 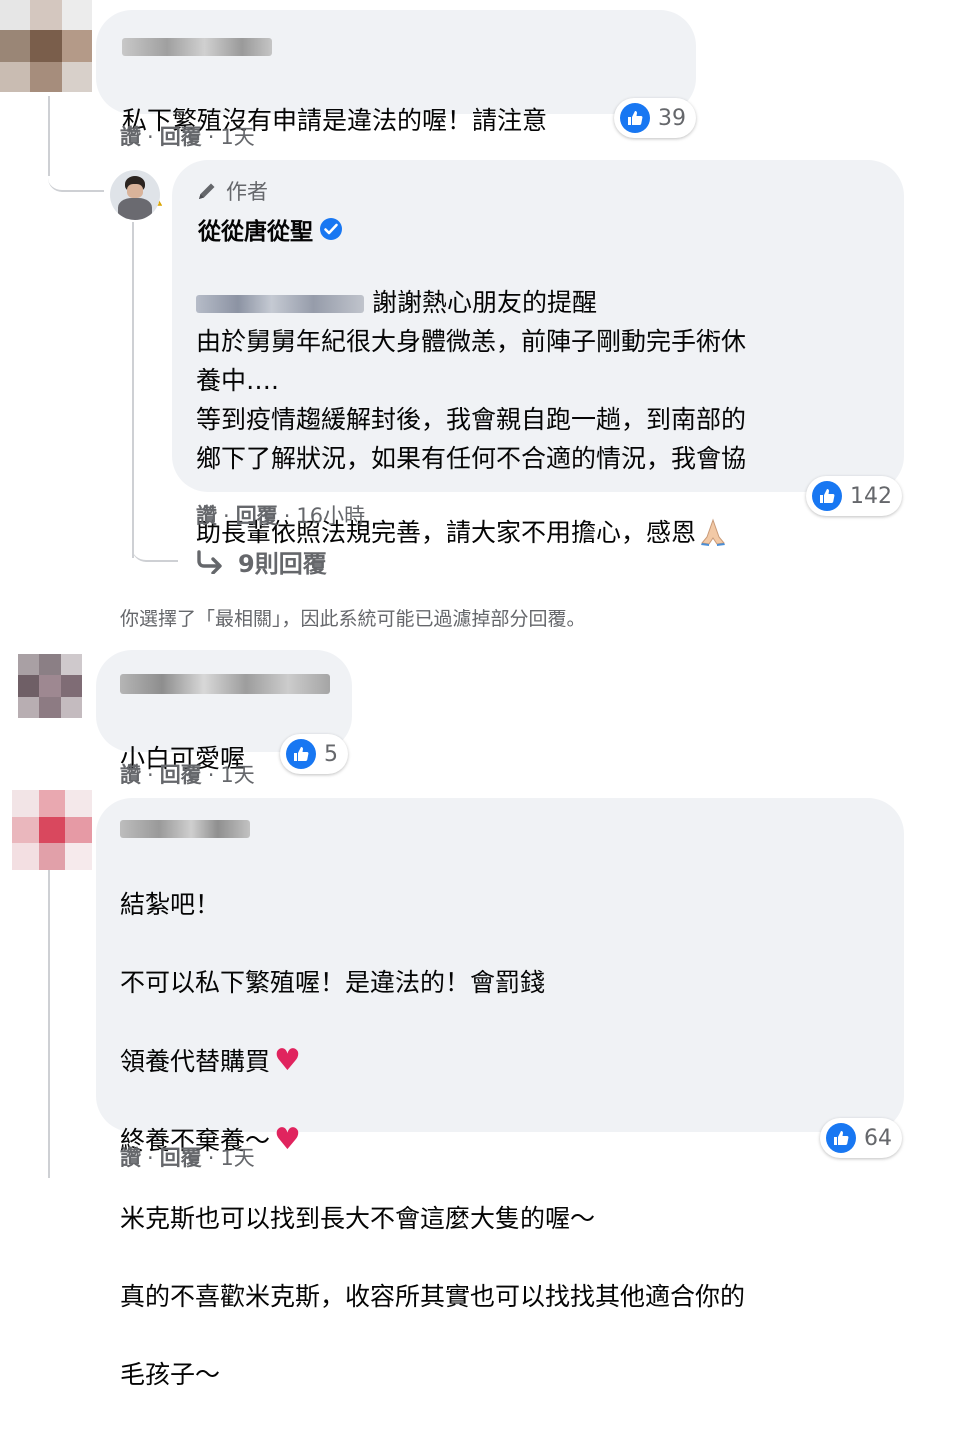 What do you see at coordinates (76, 171) in the screenshot?
I see `thread-curve` at bounding box center [76, 171].